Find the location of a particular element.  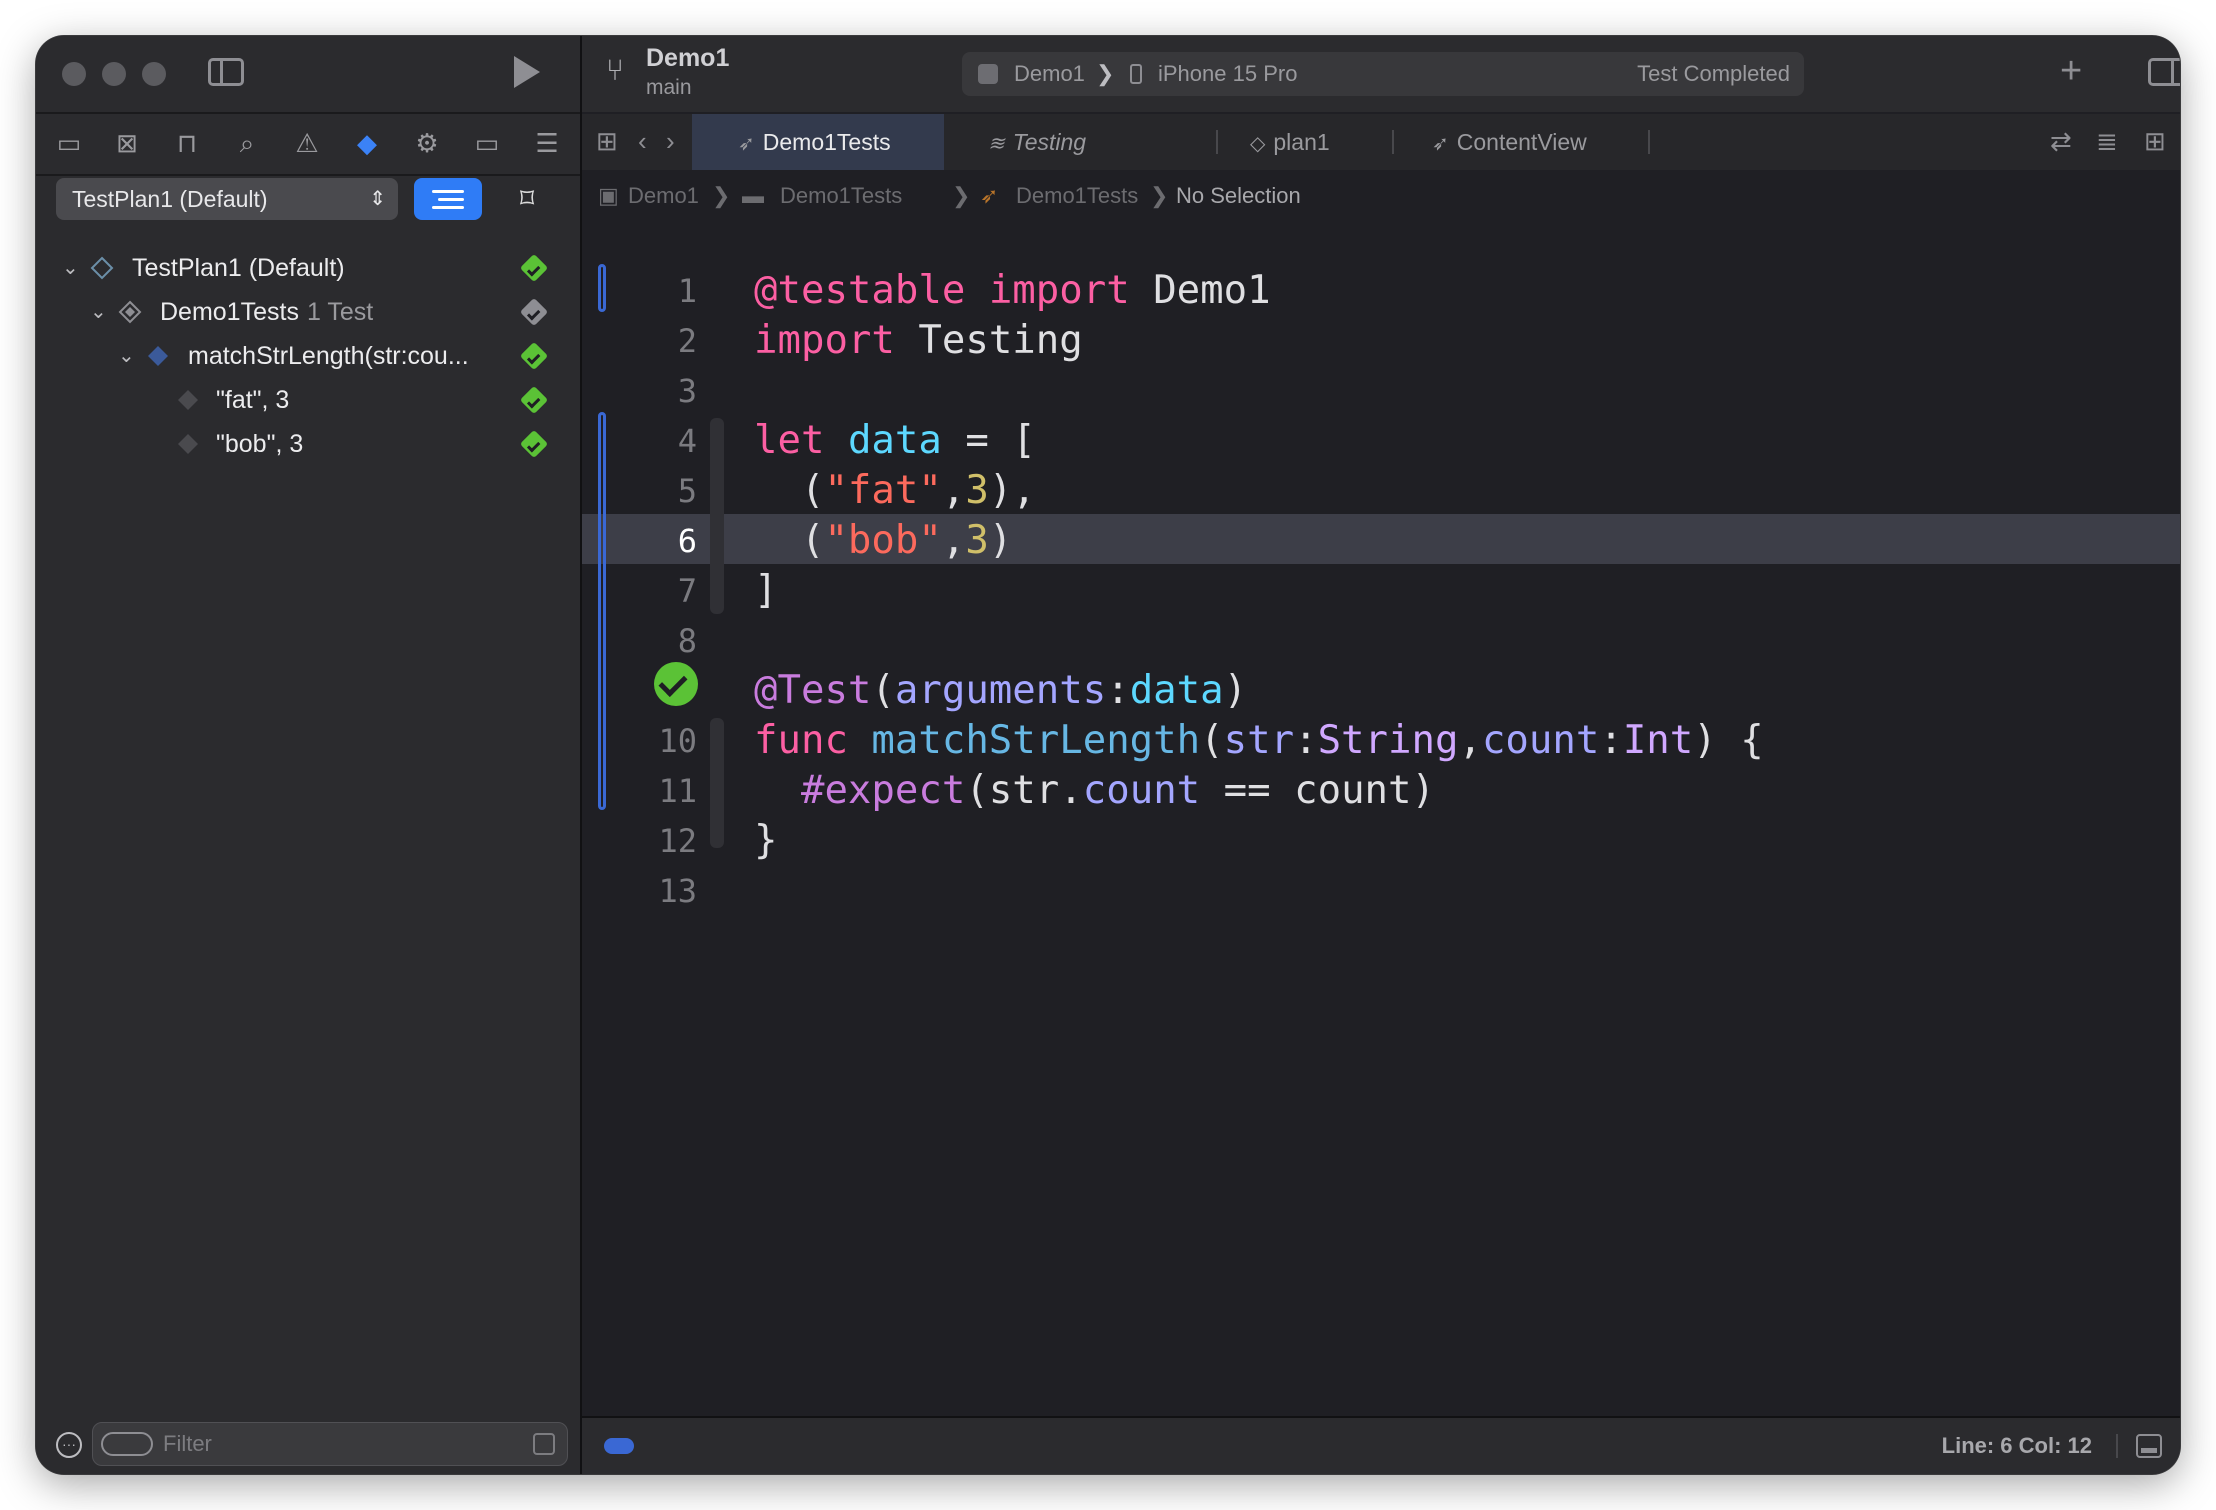

code-line: @testable import Demo1 is located at coordinates (1012, 291).